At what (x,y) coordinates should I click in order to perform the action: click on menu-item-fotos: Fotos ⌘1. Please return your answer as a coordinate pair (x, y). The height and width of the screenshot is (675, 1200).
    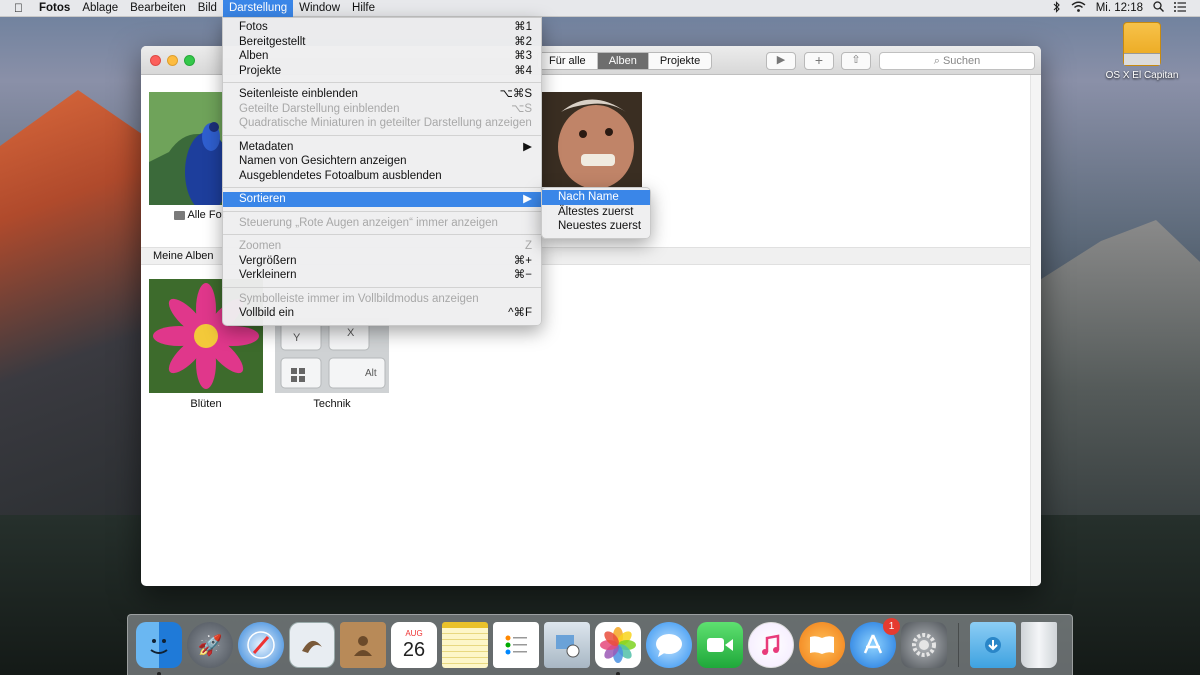
    Looking at the image, I should click on (382, 27).